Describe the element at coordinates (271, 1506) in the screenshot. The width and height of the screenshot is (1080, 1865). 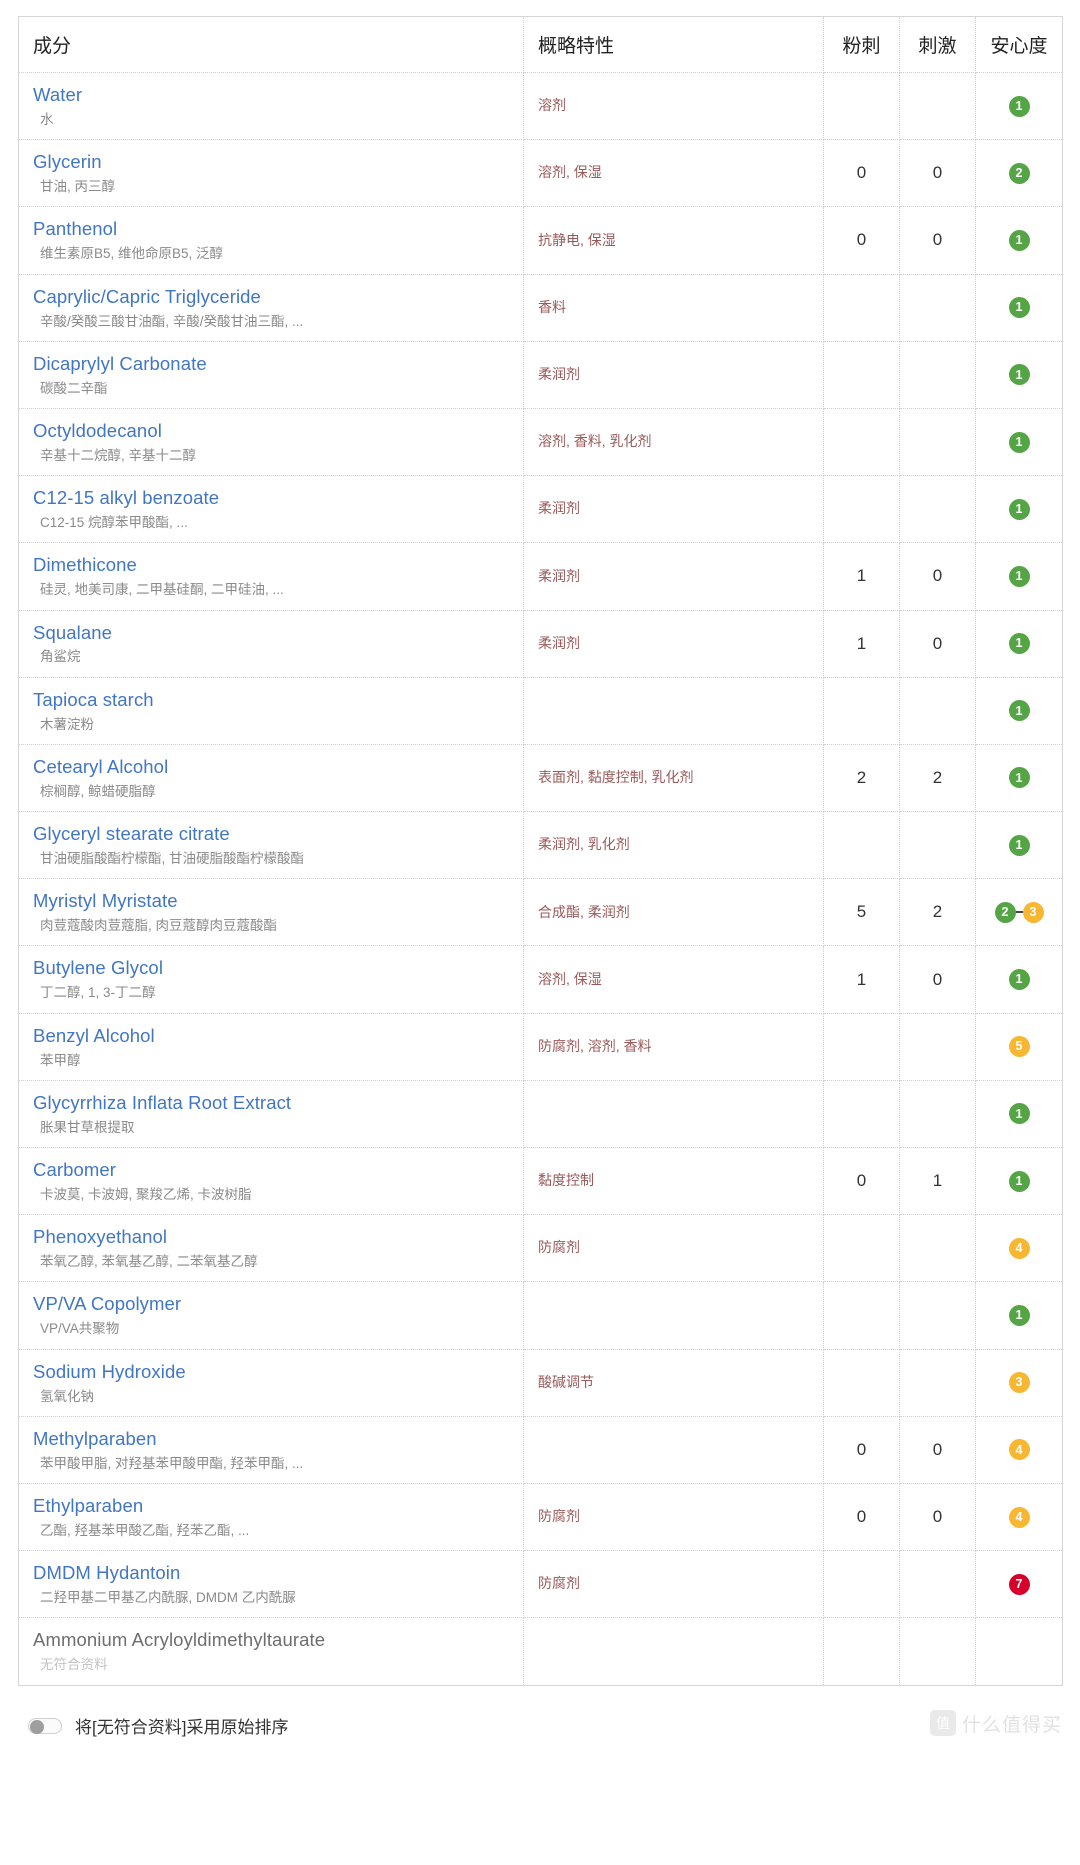
I see `ingredient-link: Ethylparaben` at that location.